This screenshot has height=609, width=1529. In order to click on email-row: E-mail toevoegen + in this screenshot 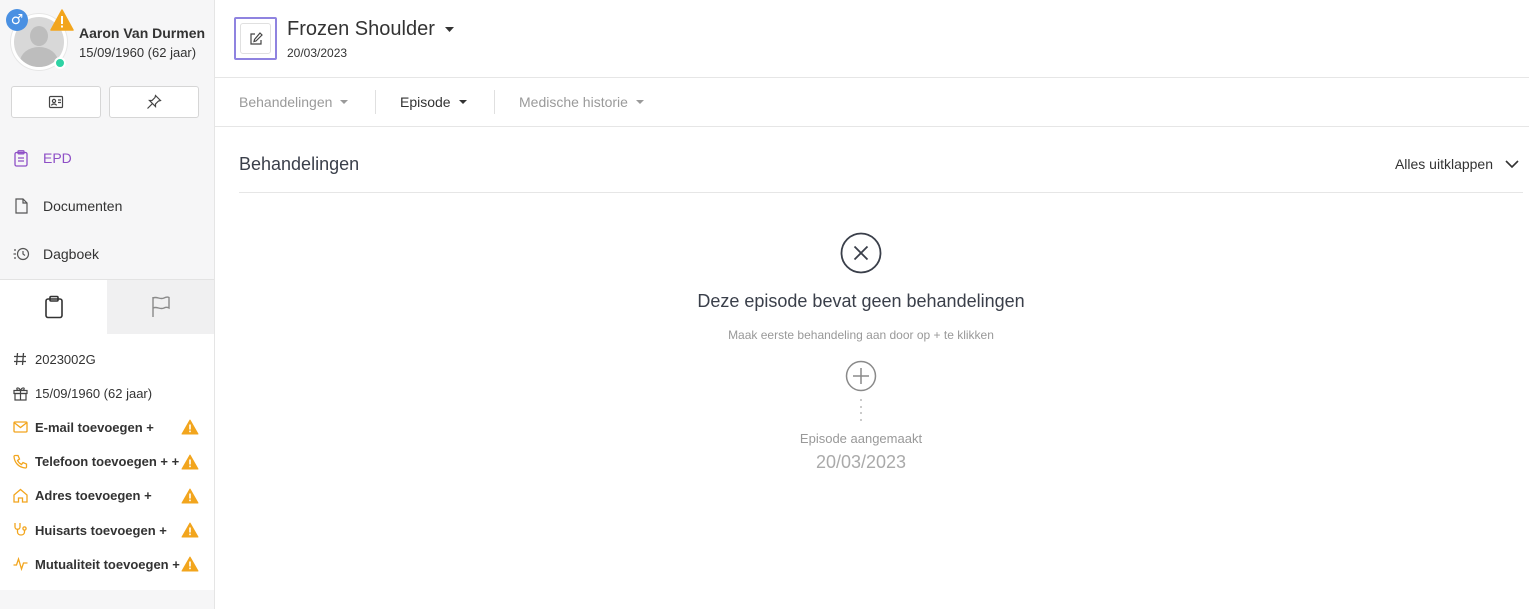, I will do `click(107, 427)`.